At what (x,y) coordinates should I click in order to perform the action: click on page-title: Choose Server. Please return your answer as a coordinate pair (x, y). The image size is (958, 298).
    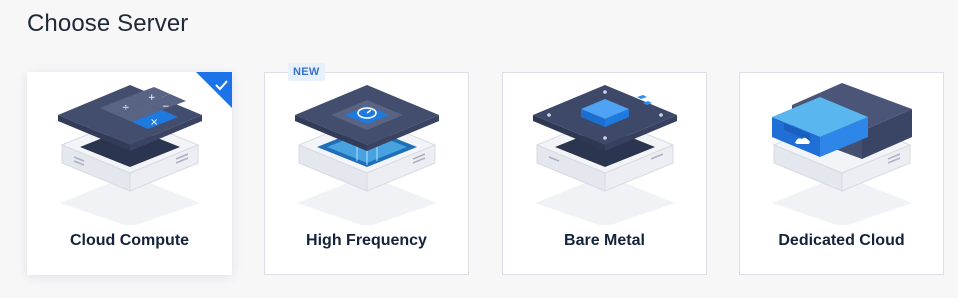
    Looking at the image, I should click on (108, 23).